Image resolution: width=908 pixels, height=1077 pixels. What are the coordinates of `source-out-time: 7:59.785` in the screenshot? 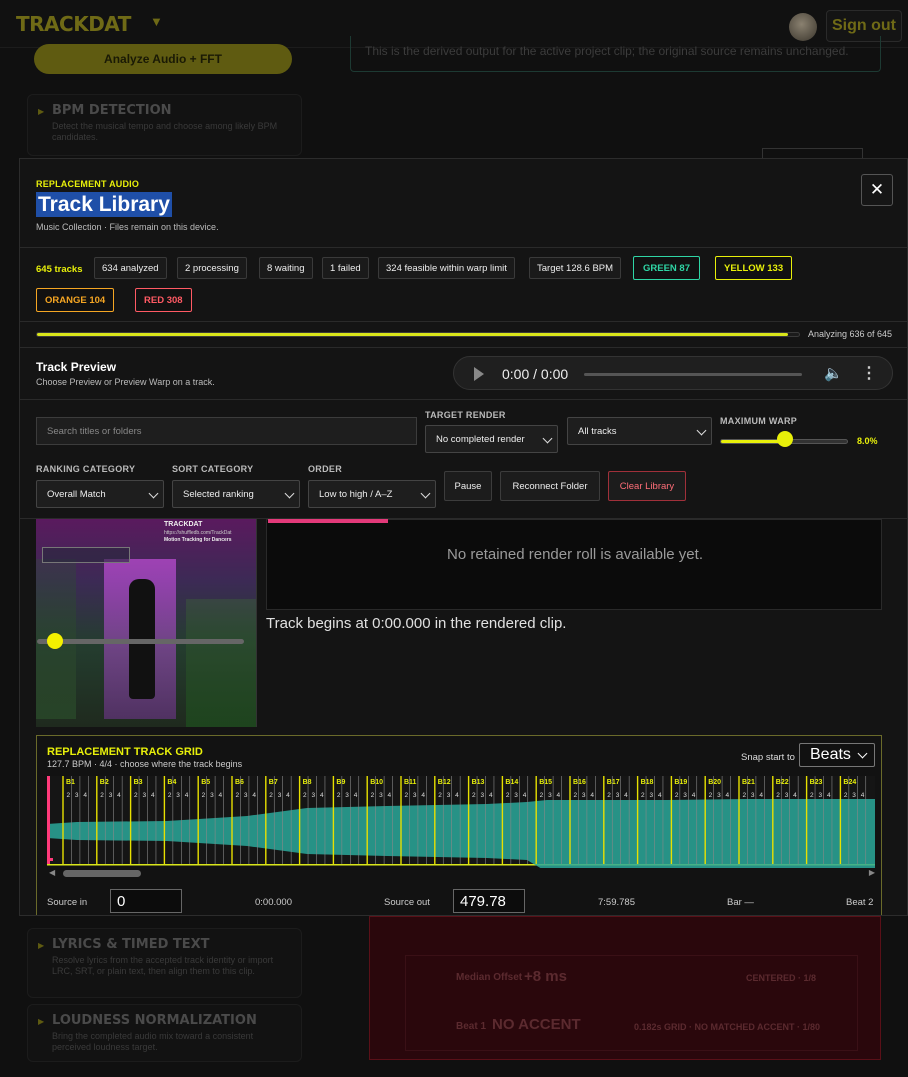 It's located at (616, 902).